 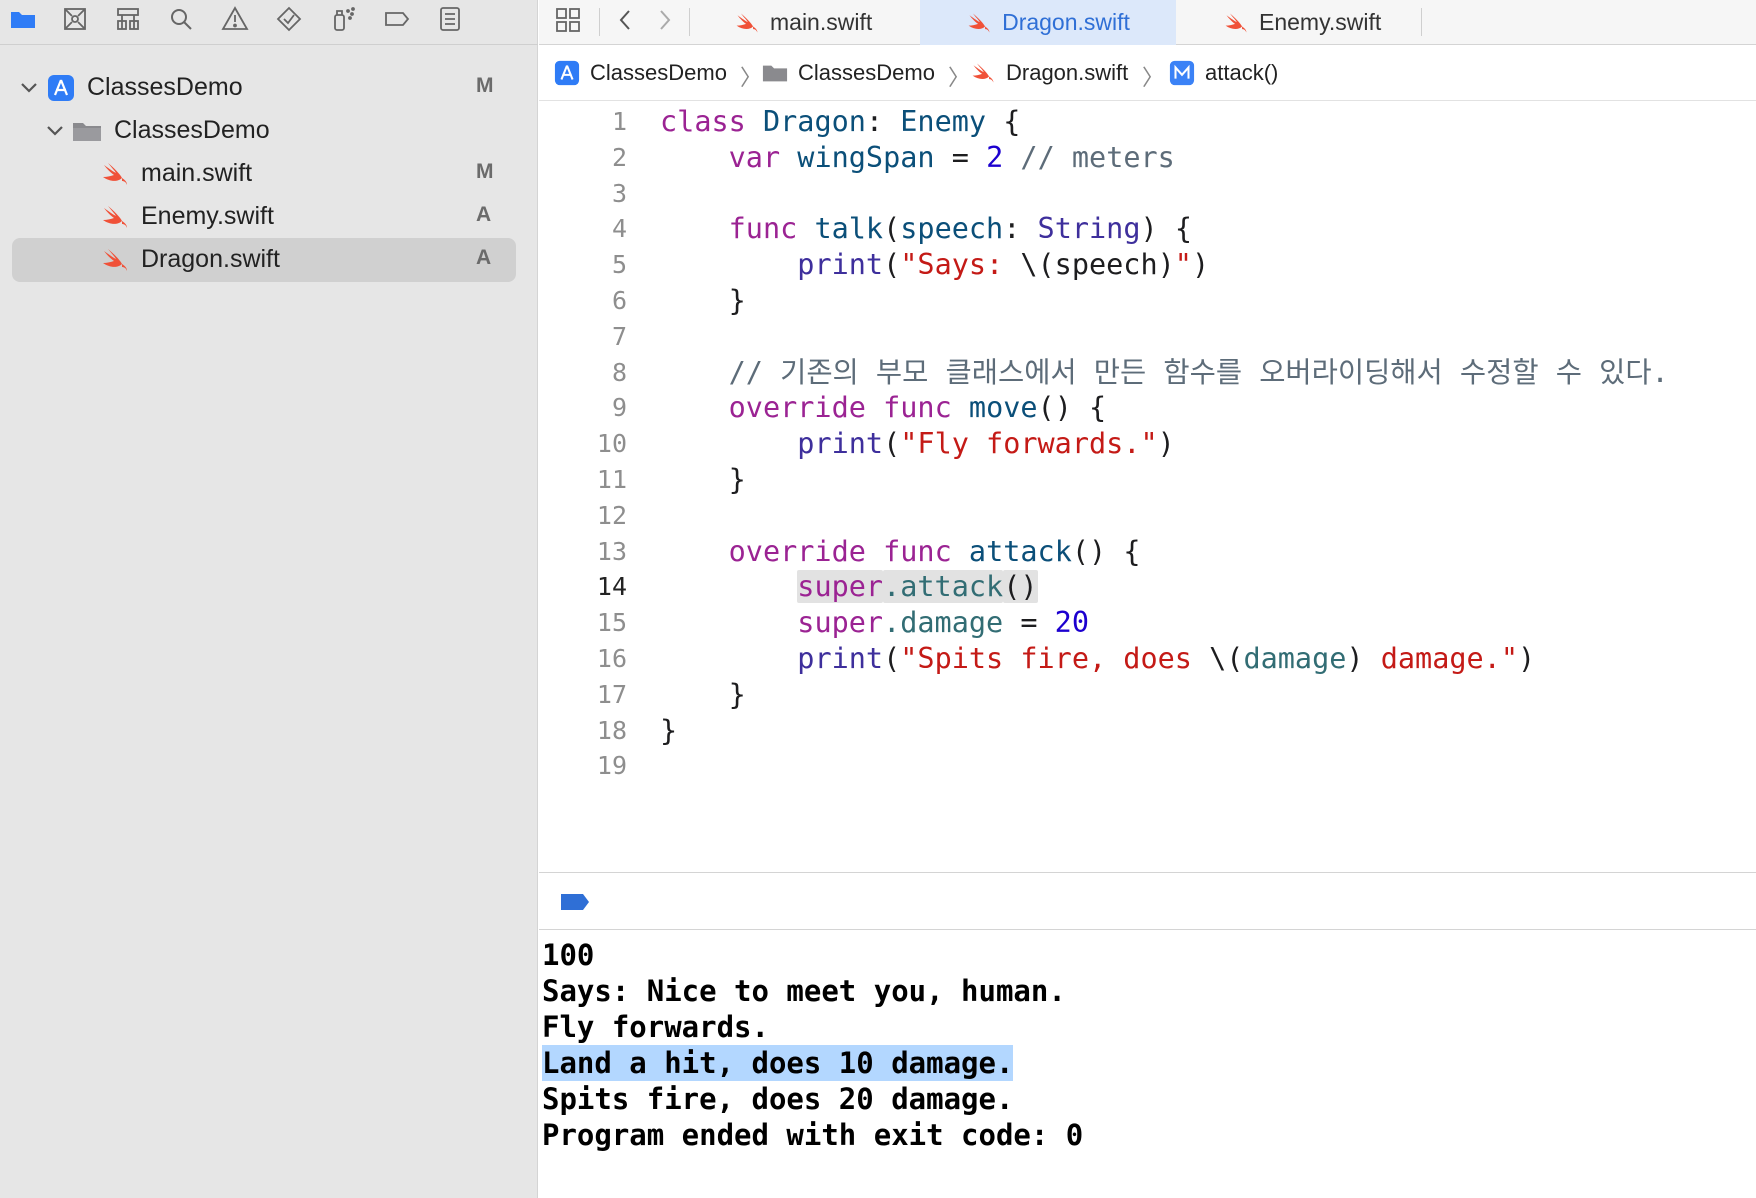 What do you see at coordinates (1147, 194) in the screenshot?
I see `code-line: 3` at bounding box center [1147, 194].